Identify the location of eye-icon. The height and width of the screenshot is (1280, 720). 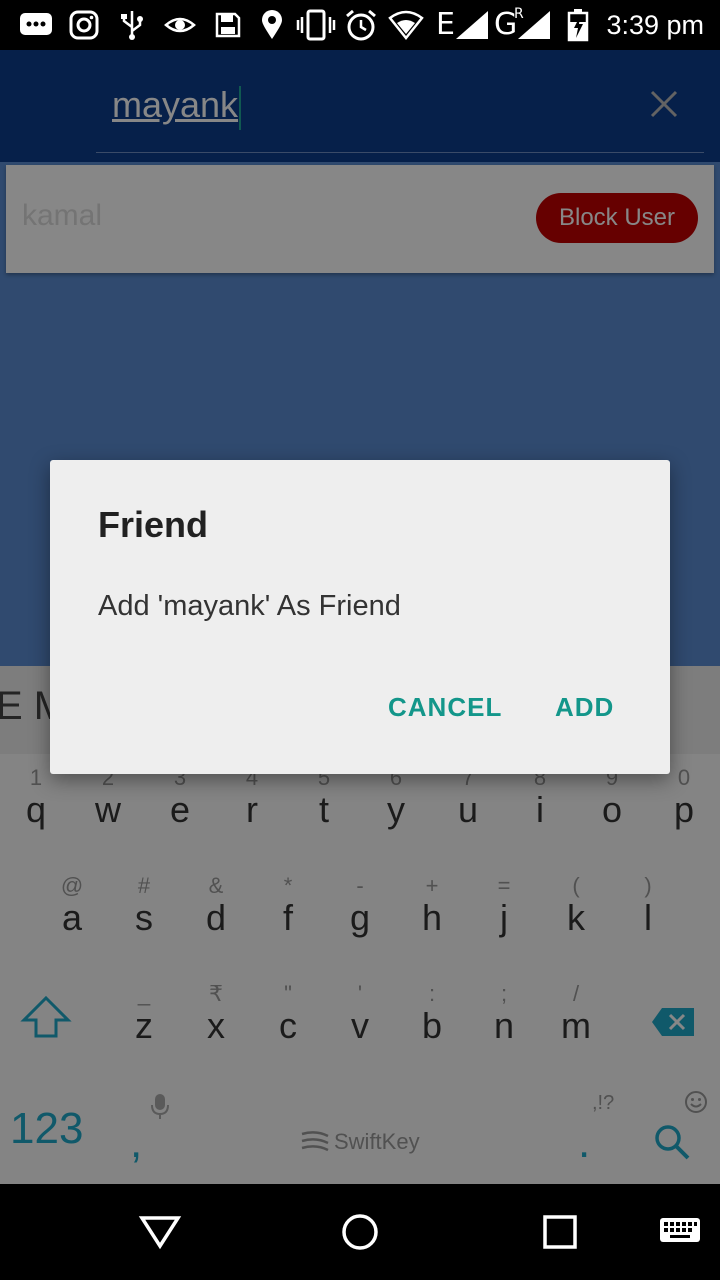
(180, 25).